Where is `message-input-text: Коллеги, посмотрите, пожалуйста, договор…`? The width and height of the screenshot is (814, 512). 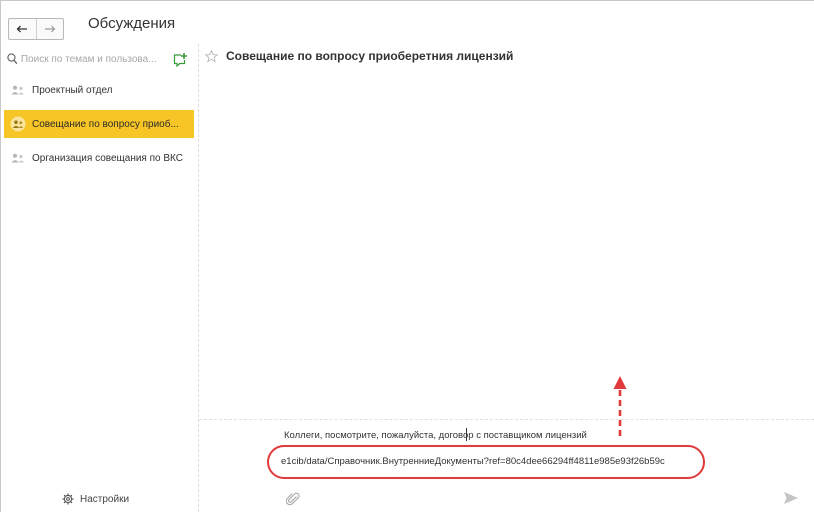
message-input-text: Коллеги, посмотрите, пожалуйста, договор… is located at coordinates (435, 435).